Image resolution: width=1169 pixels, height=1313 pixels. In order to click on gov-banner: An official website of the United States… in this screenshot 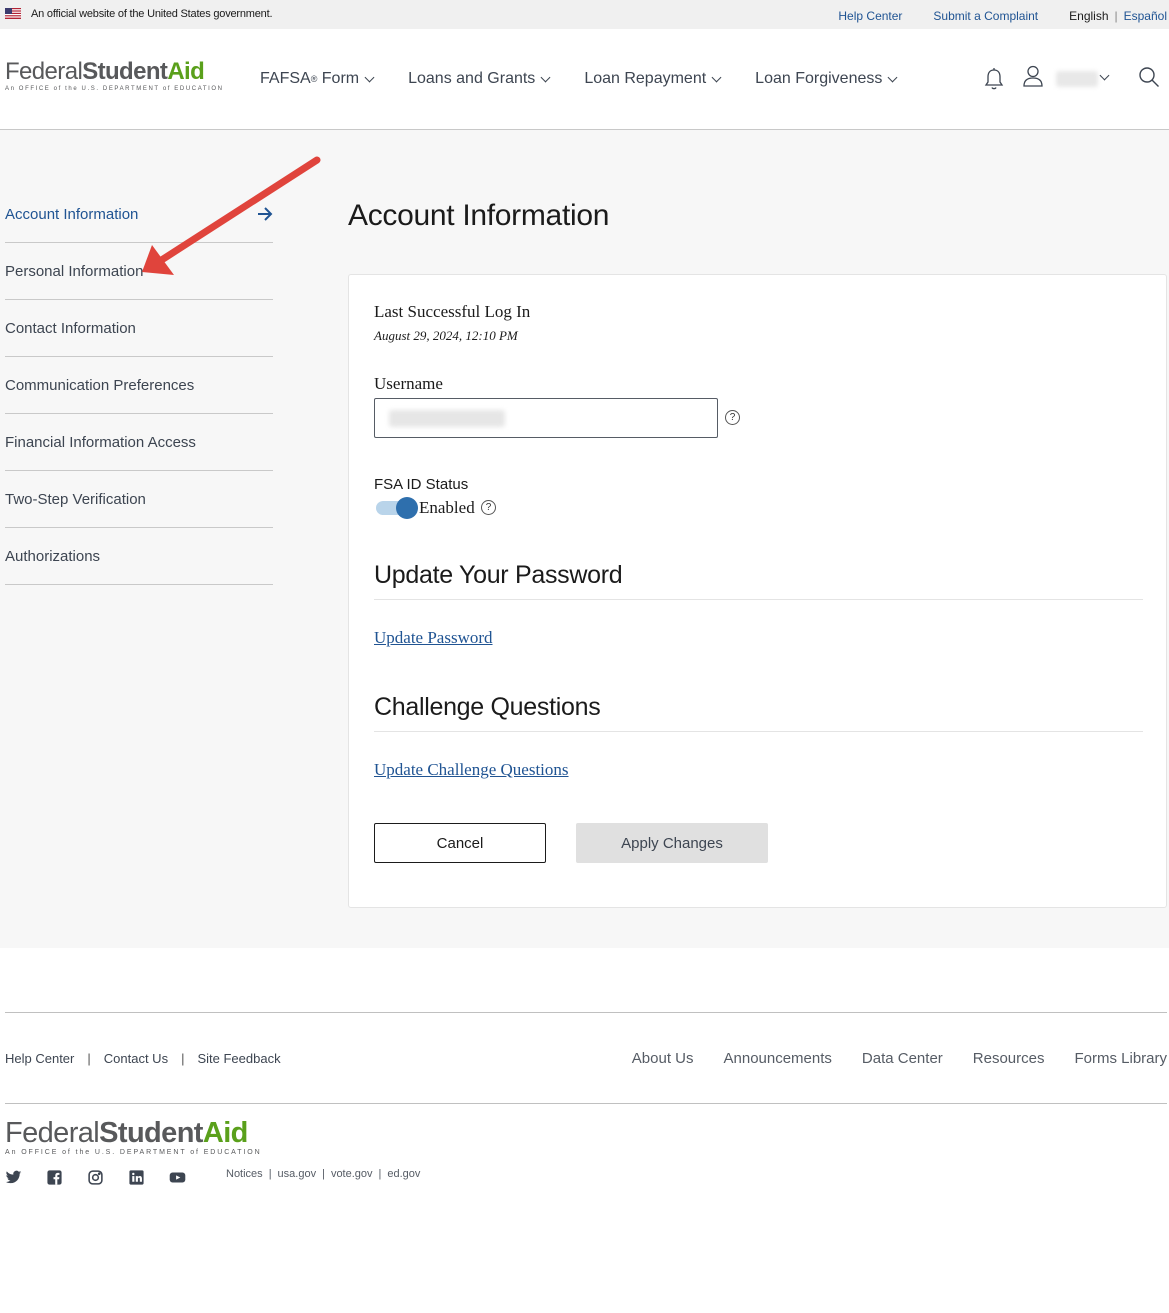, I will do `click(584, 14)`.